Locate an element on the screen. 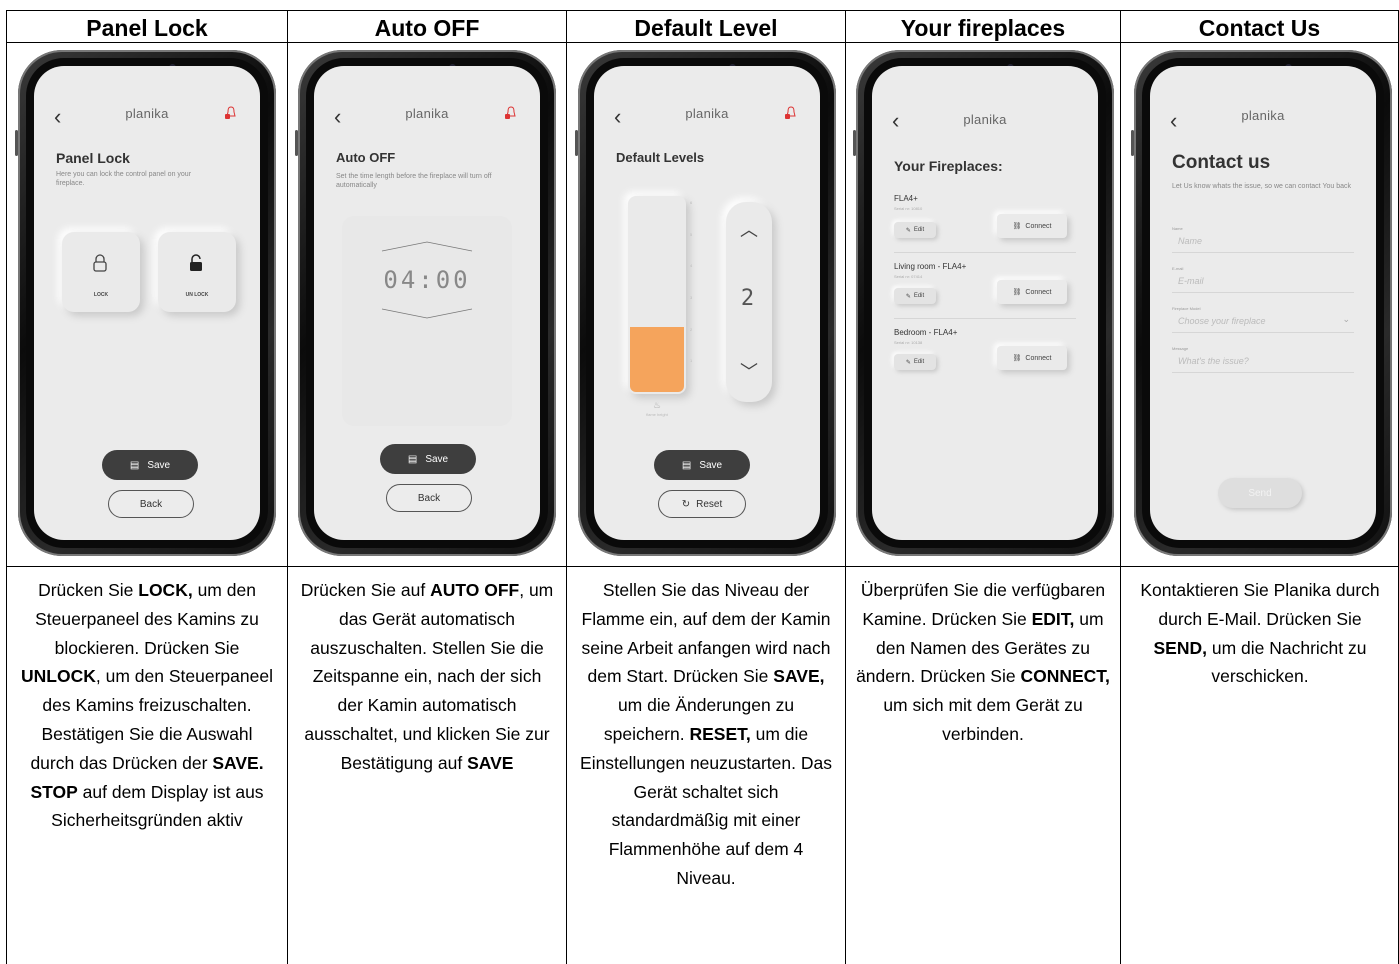  column-header: Default Level is located at coordinates (706, 27).